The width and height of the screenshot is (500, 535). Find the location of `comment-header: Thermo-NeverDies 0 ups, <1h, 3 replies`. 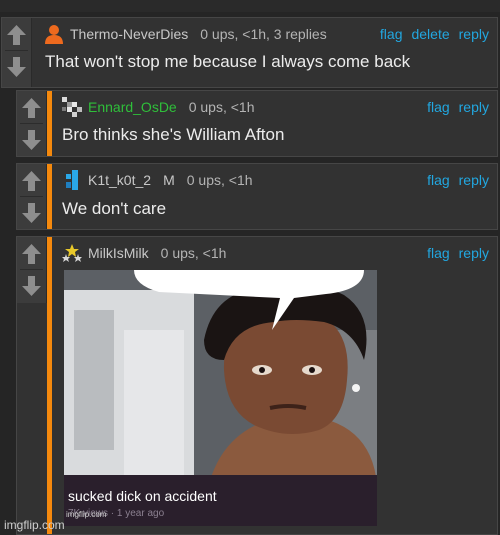

comment-header: Thermo-NeverDies 0 ups, <1h, 3 replies is located at coordinates (185, 34).